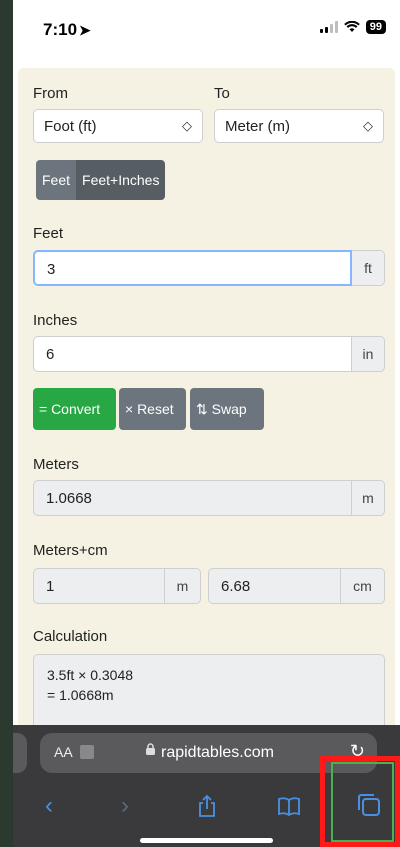 This screenshot has height=847, width=400. What do you see at coordinates (56, 464) in the screenshot?
I see `meters-label: Meters` at bounding box center [56, 464].